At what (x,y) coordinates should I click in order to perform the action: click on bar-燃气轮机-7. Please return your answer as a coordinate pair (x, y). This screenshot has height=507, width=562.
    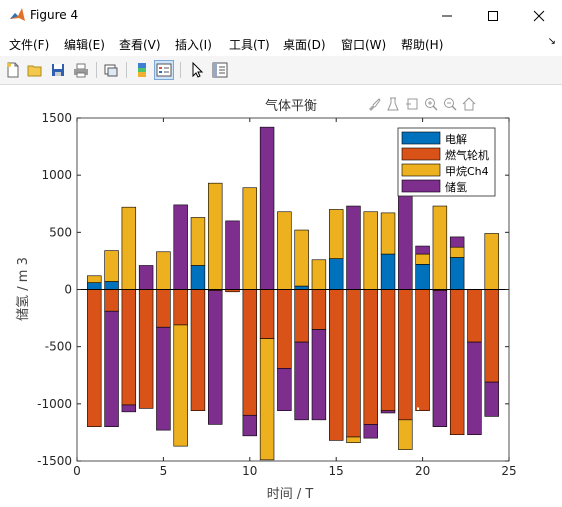
    Looking at the image, I should click on (198, 350).